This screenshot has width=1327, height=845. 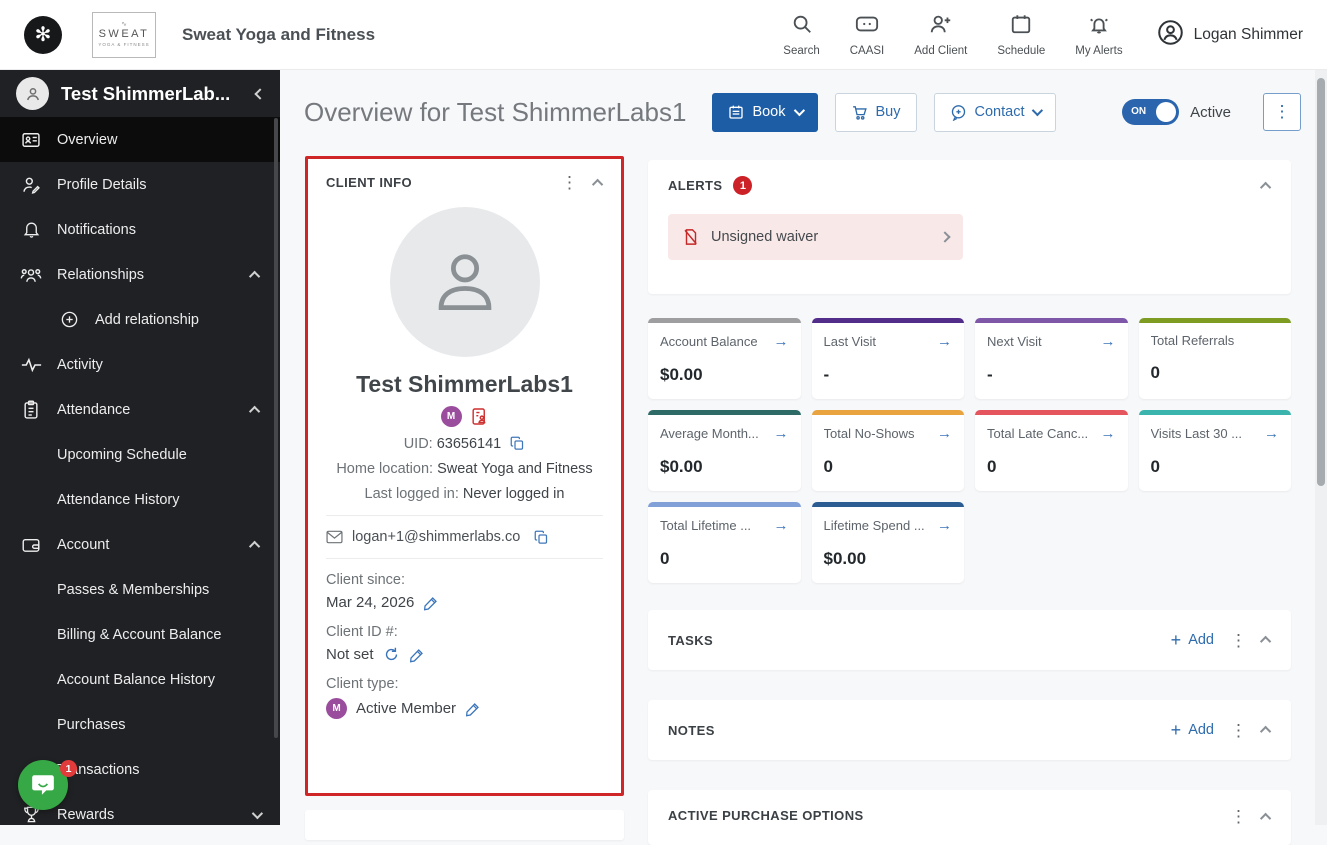 I want to click on buy-button: Buy, so click(x=875, y=112).